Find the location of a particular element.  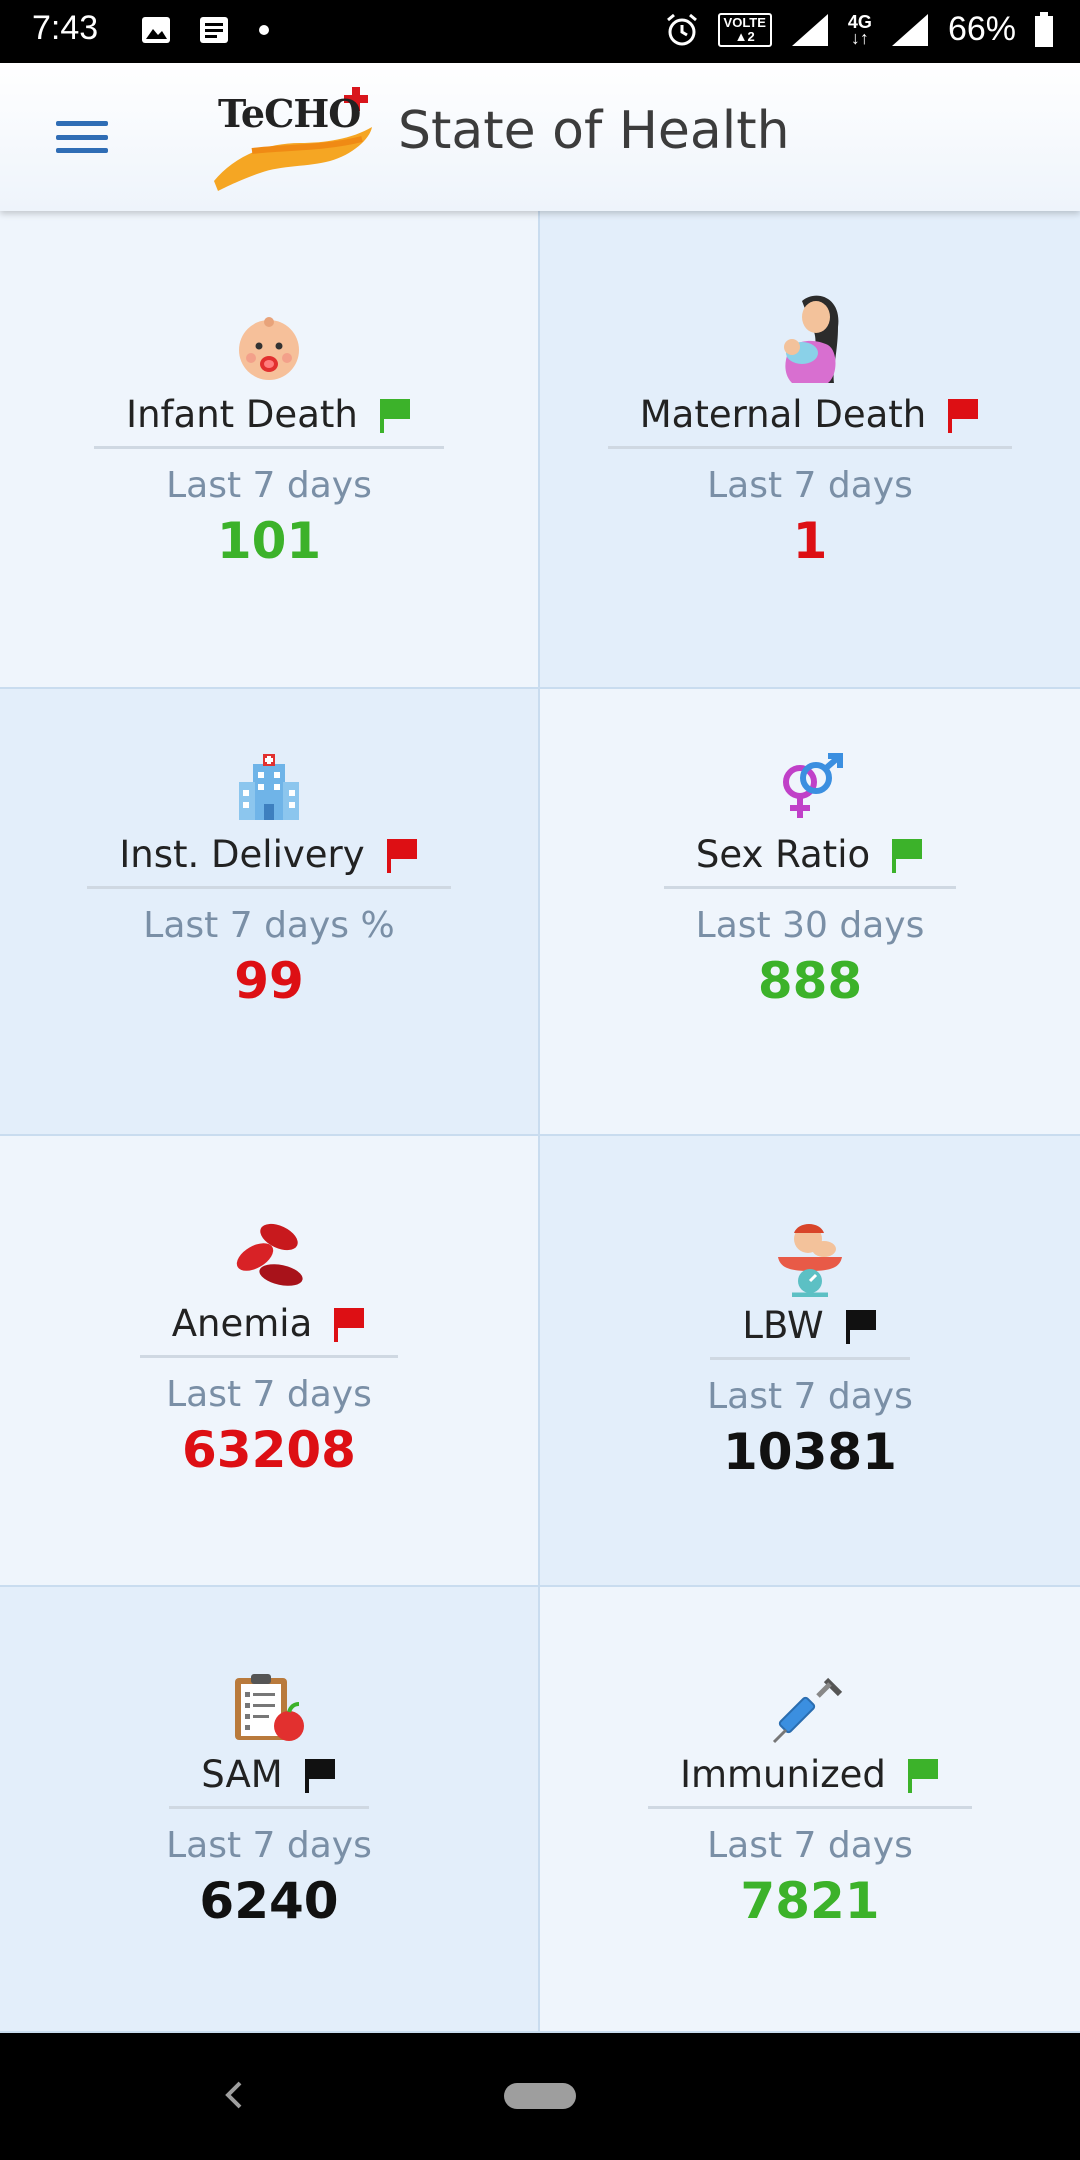

back-icon is located at coordinates (234, 2095).